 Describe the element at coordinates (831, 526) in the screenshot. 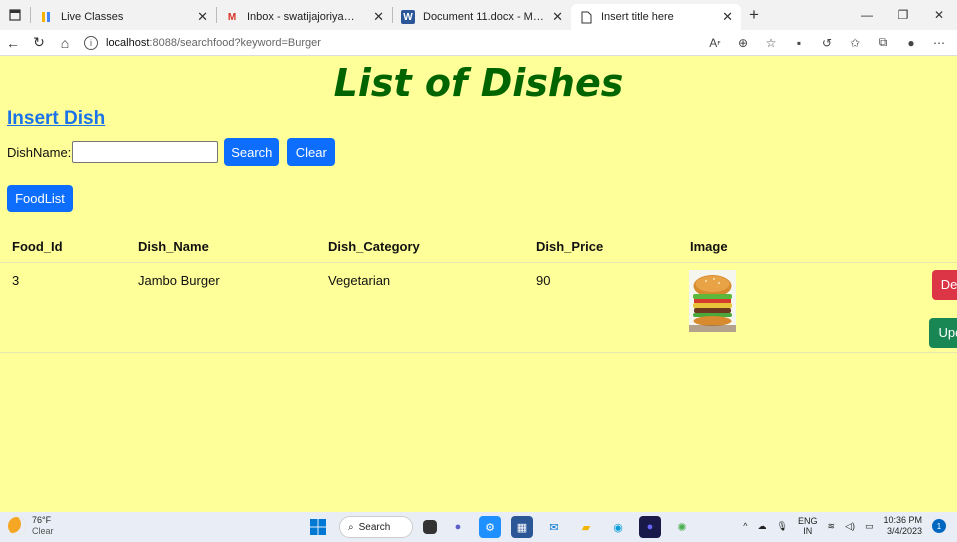

I see `wifi-icon: ≋` at that location.